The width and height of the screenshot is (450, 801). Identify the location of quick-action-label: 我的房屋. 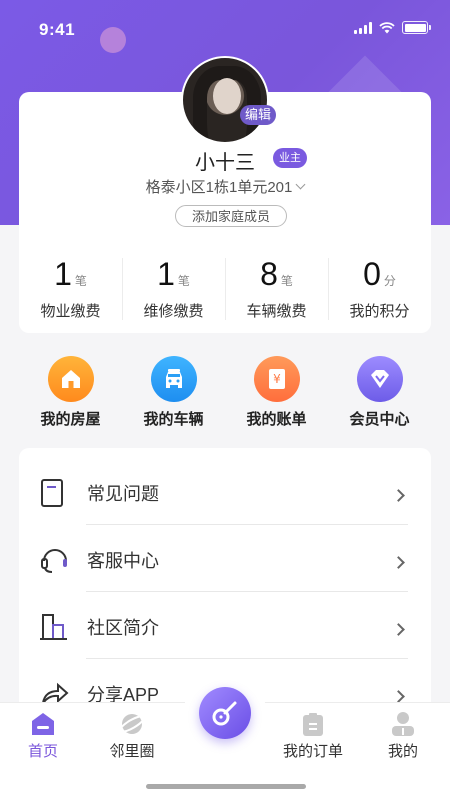
(70, 419).